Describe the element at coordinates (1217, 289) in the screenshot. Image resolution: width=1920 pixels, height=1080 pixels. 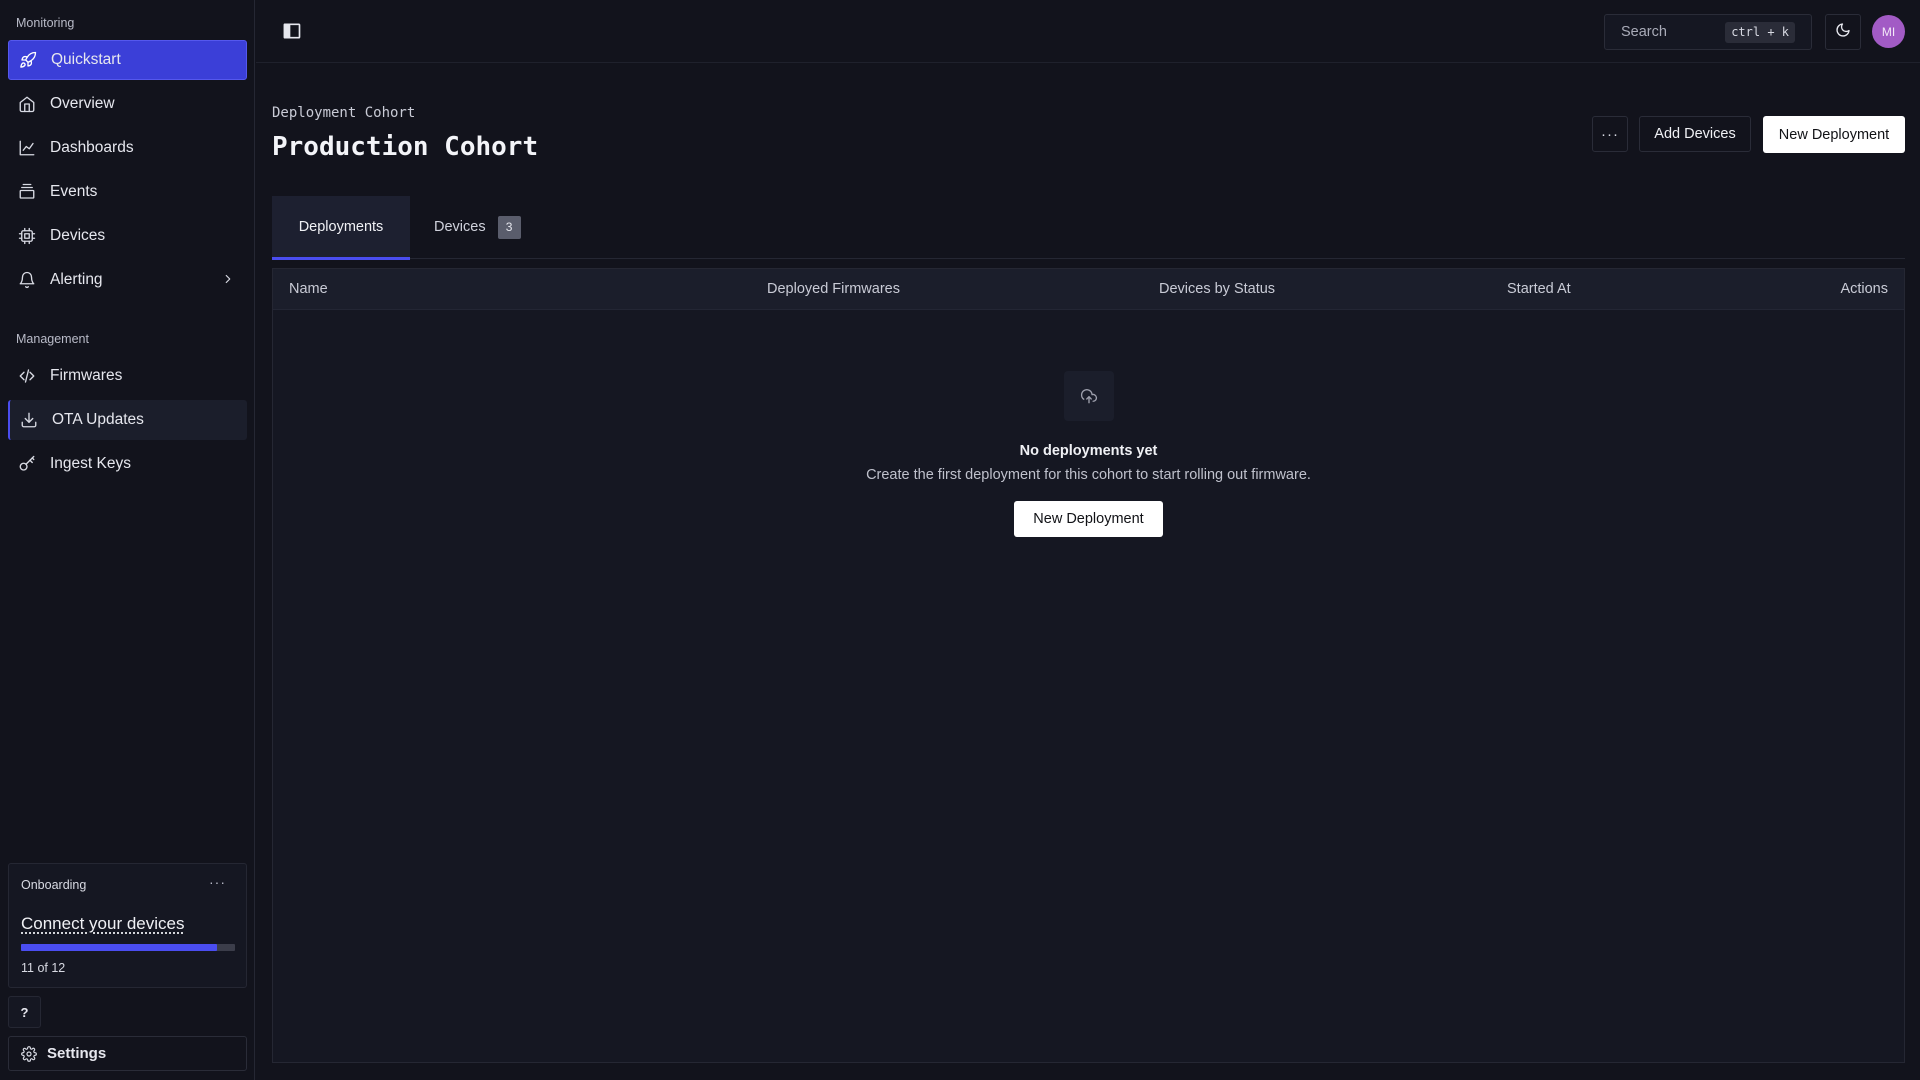
I see `column-header-devices-by-status: Devices by Status` at that location.